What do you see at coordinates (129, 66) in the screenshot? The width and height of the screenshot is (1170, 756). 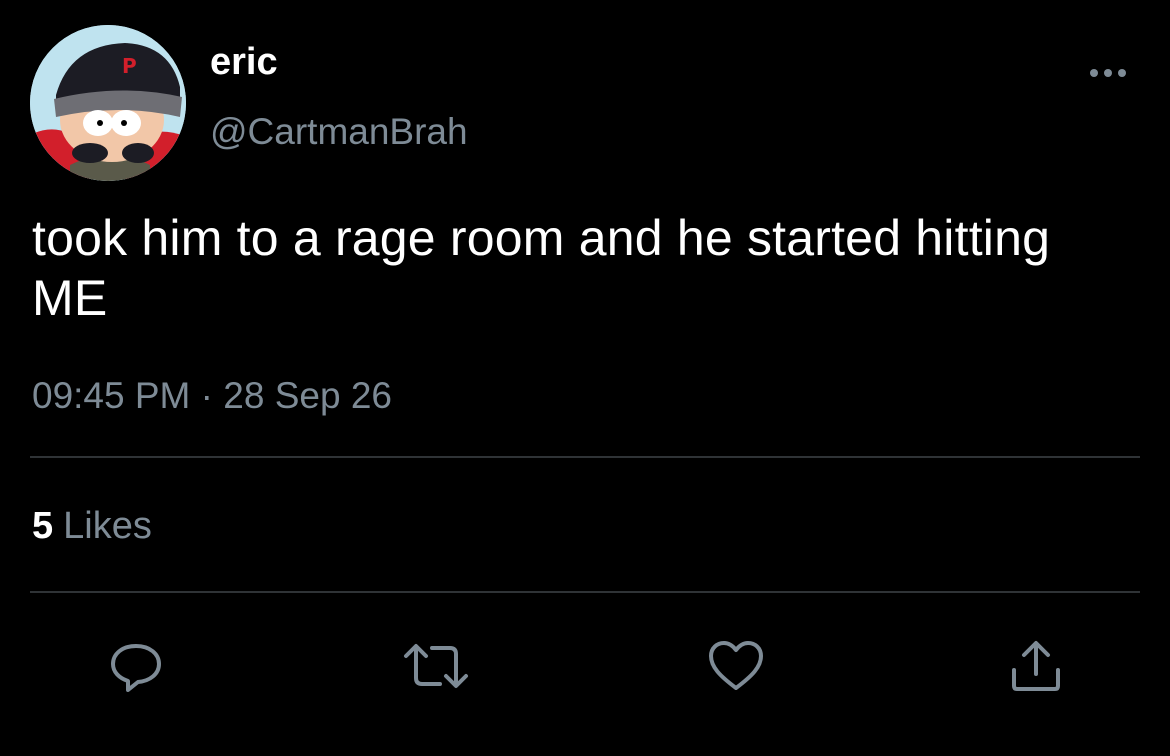 I see `svg-text: P` at bounding box center [129, 66].